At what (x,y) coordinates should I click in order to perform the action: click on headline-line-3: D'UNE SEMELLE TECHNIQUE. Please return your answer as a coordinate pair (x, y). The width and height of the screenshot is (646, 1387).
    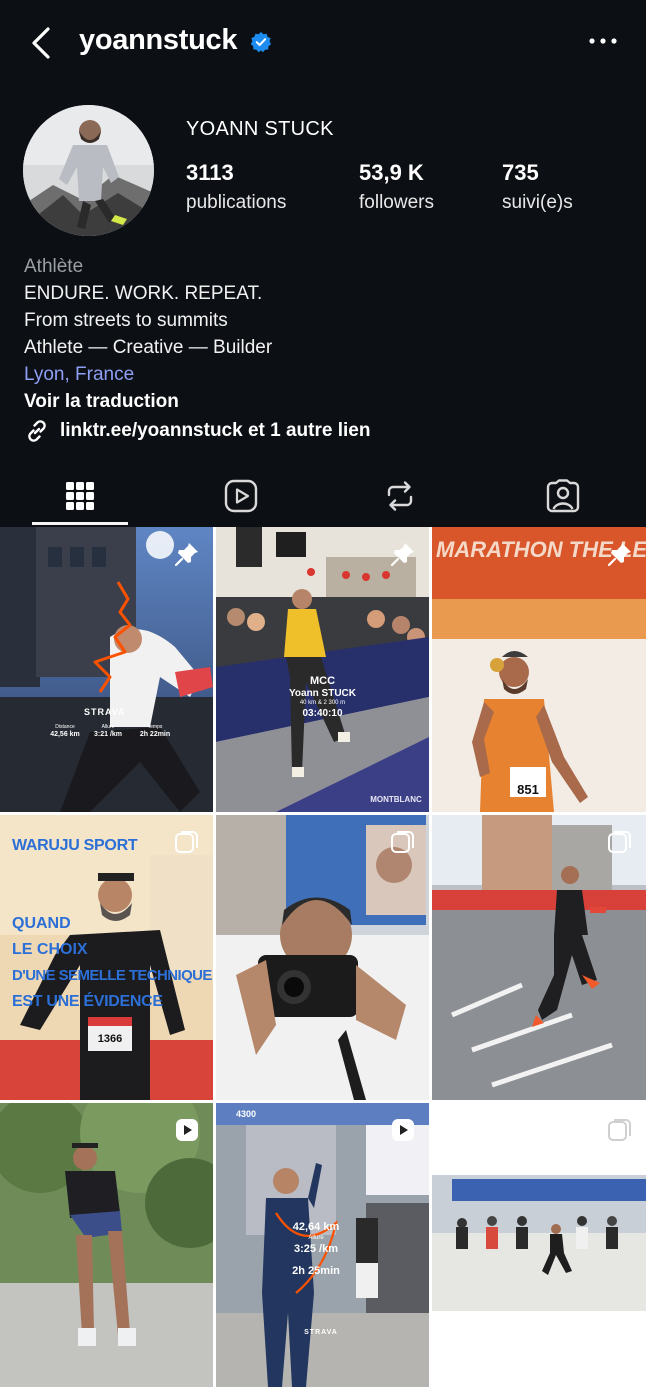
    Looking at the image, I should click on (112, 975).